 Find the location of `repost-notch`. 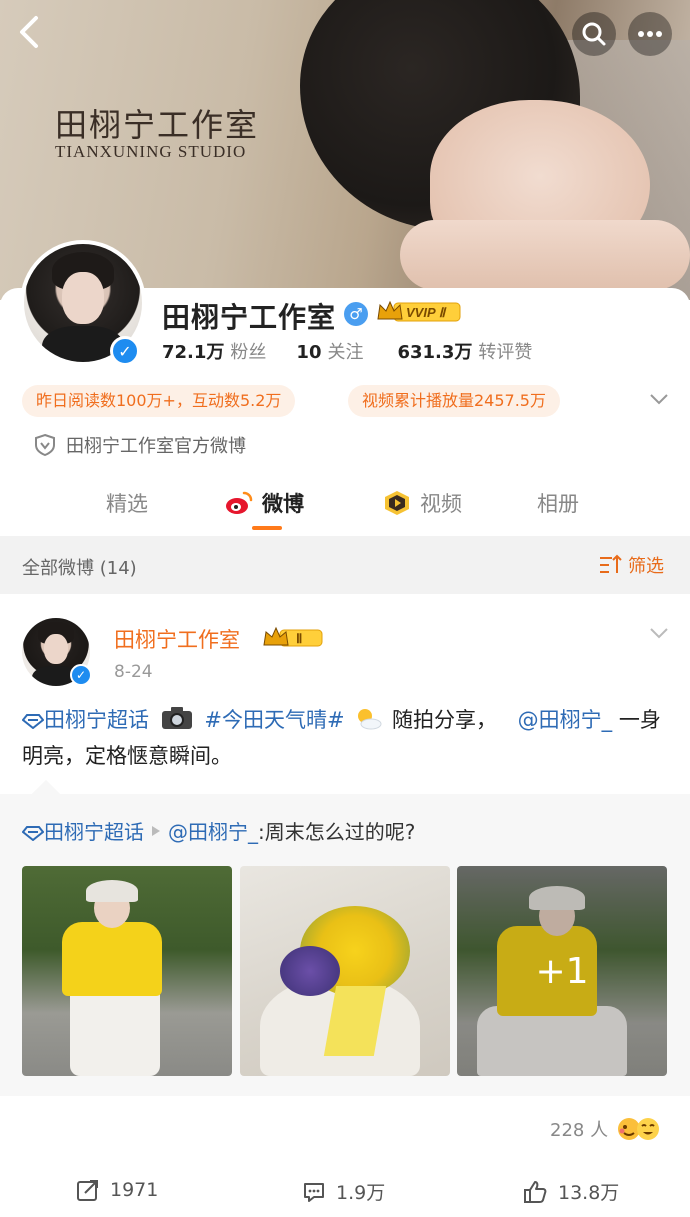

repost-notch is located at coordinates (46, 794).